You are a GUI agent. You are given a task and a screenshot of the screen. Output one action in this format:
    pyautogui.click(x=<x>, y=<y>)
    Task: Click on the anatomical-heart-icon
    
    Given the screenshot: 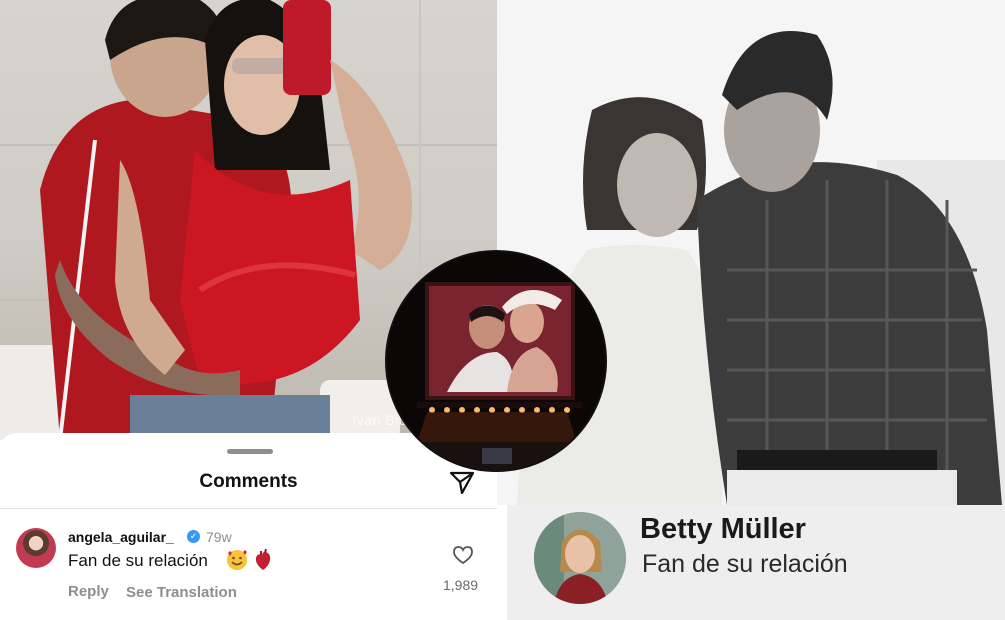 What is the action you would take?
    pyautogui.click(x=263, y=559)
    